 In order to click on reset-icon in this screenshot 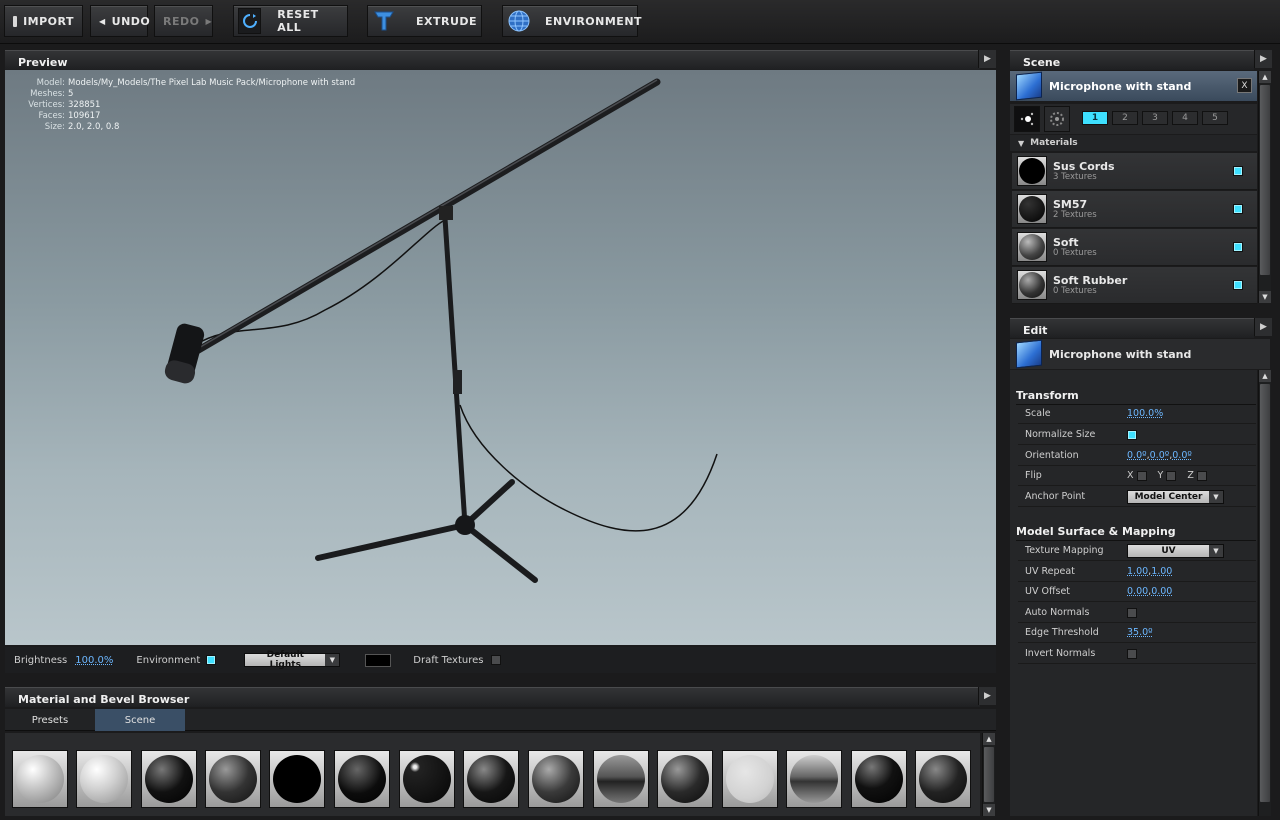, I will do `click(250, 21)`.